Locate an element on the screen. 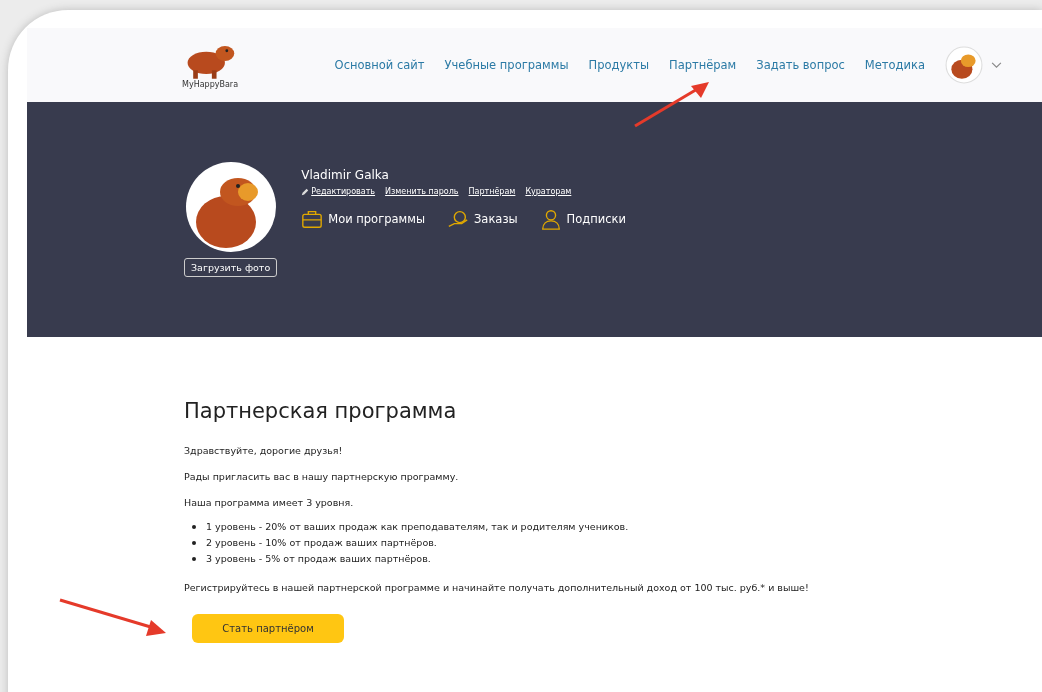 The image size is (1042, 692). profile-link: Изменить пароль is located at coordinates (422, 191).